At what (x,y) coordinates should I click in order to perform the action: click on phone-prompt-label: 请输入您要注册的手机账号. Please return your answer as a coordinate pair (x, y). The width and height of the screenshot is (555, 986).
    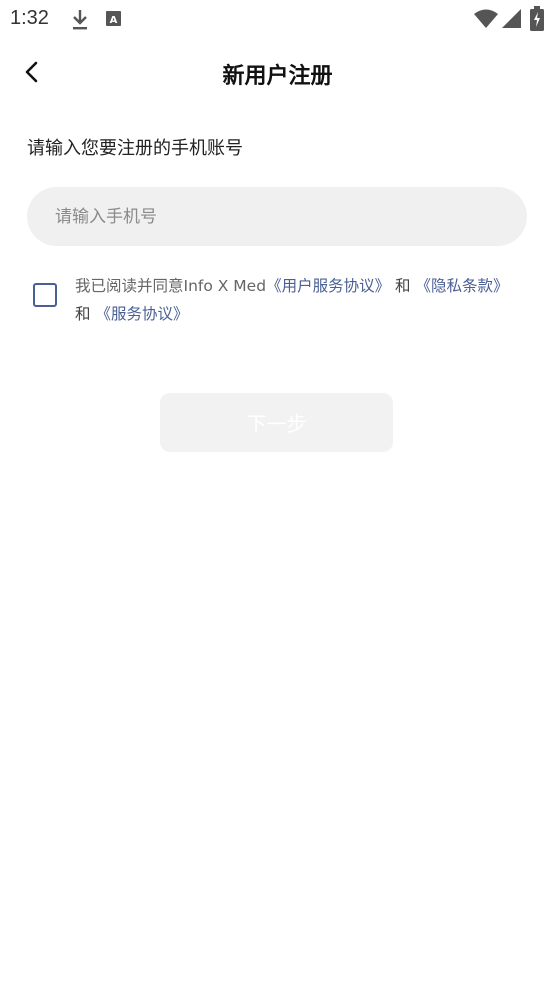
    Looking at the image, I should click on (135, 148).